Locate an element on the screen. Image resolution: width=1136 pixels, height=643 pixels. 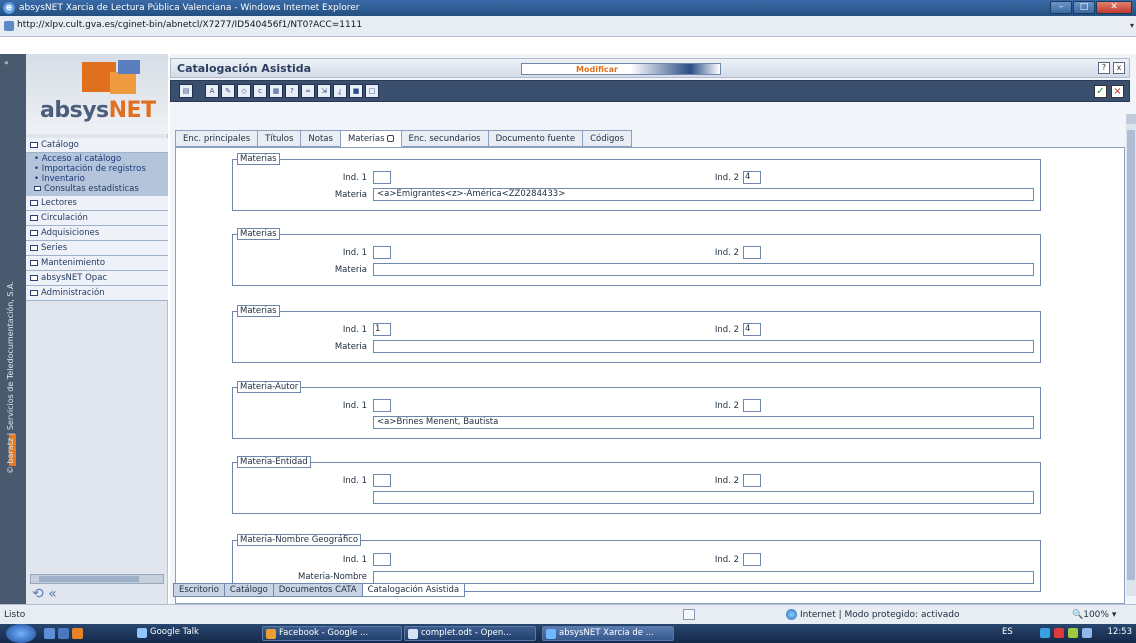
sidebar-item-administracion: Administración is located at coordinates (97, 293).